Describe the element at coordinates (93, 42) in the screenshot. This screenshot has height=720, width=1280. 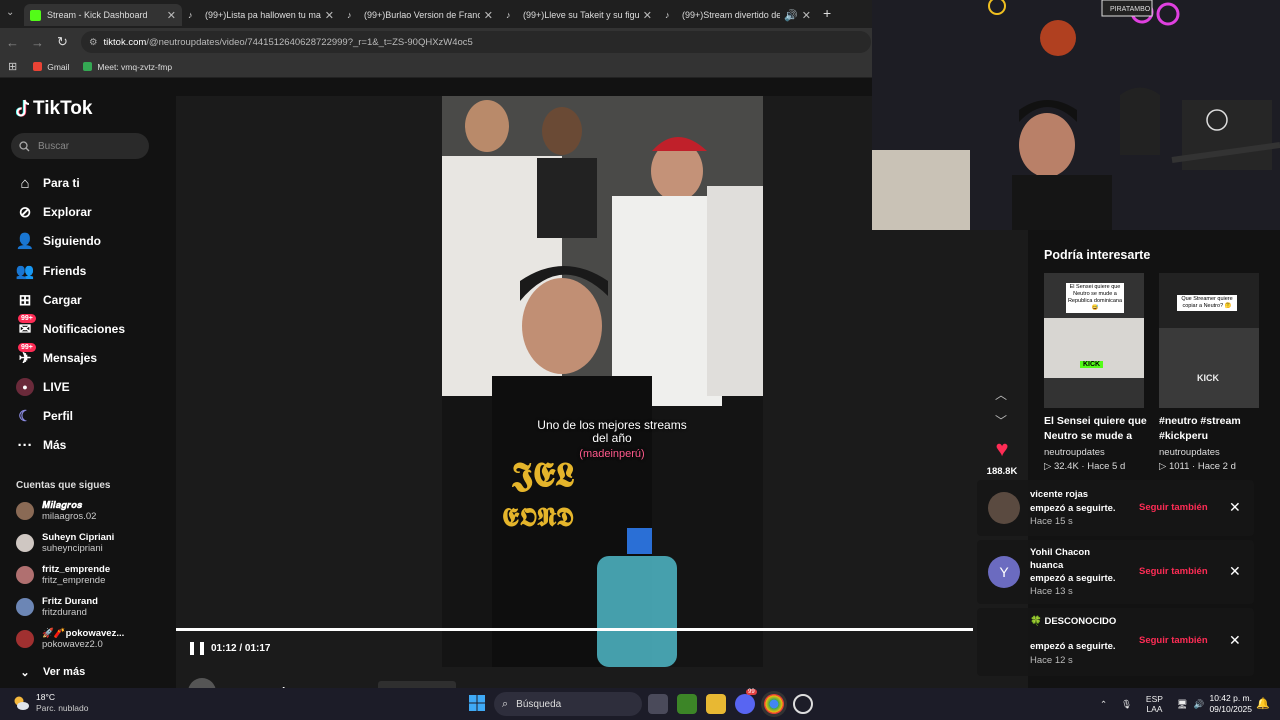
I see `site-info-icon: ⚙` at that location.